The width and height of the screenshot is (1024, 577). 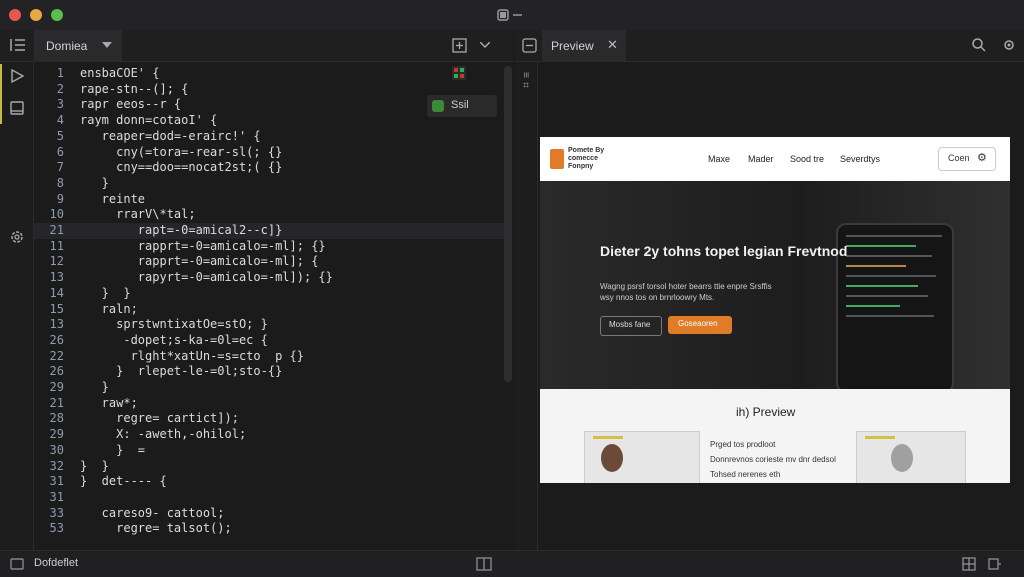 I want to click on code-line: 6 cny(=tora=-rear-sl(; {}, so click(x=269, y=153).